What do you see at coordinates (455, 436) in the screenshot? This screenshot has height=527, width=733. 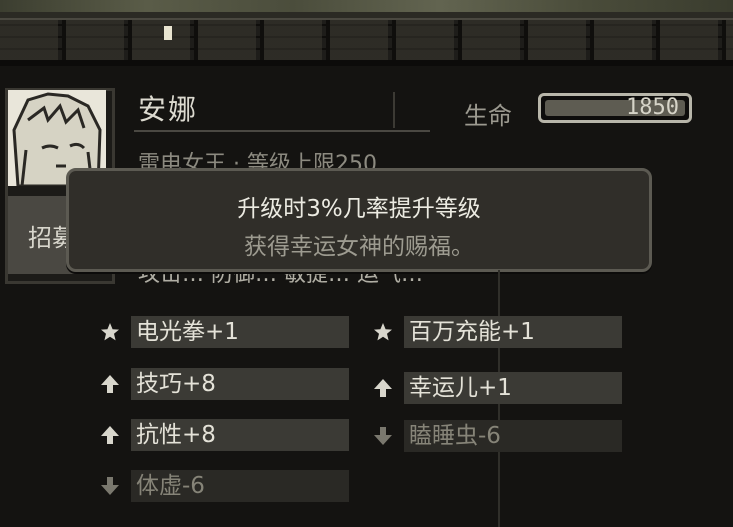 I see `trait-label: 瞌睡虫-6` at bounding box center [455, 436].